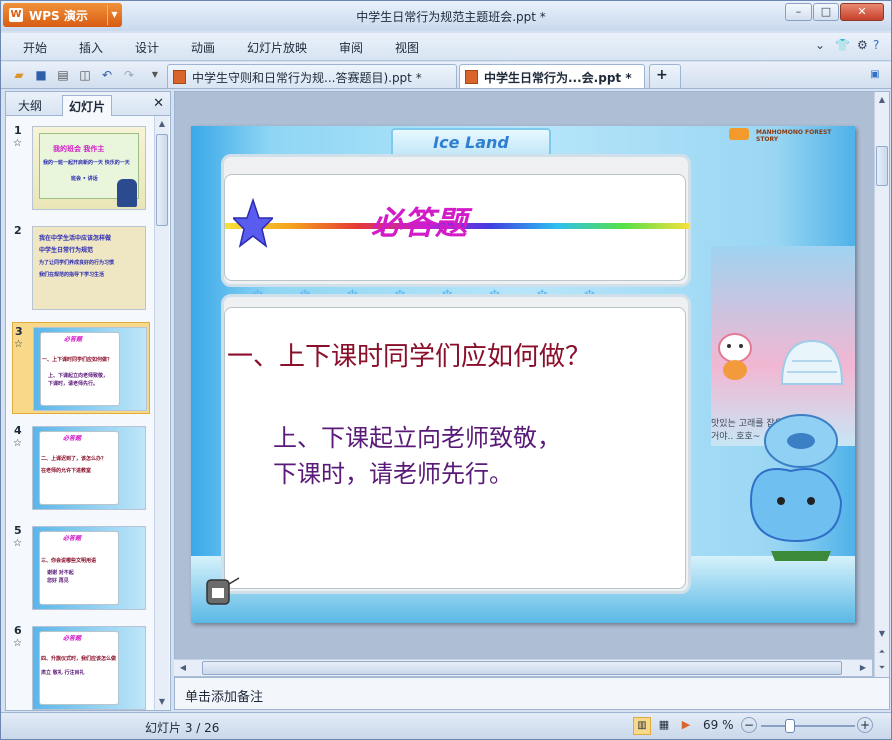 The width and height of the screenshot is (892, 740). I want to click on penguin-character-icon, so click(223, 591).